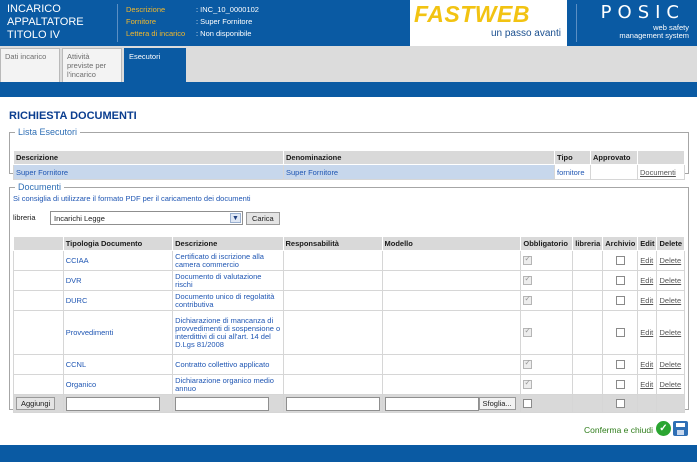 The height and width of the screenshot is (462, 697). Describe the element at coordinates (263, 218) in the screenshot. I see `carica-button: Carica` at that location.